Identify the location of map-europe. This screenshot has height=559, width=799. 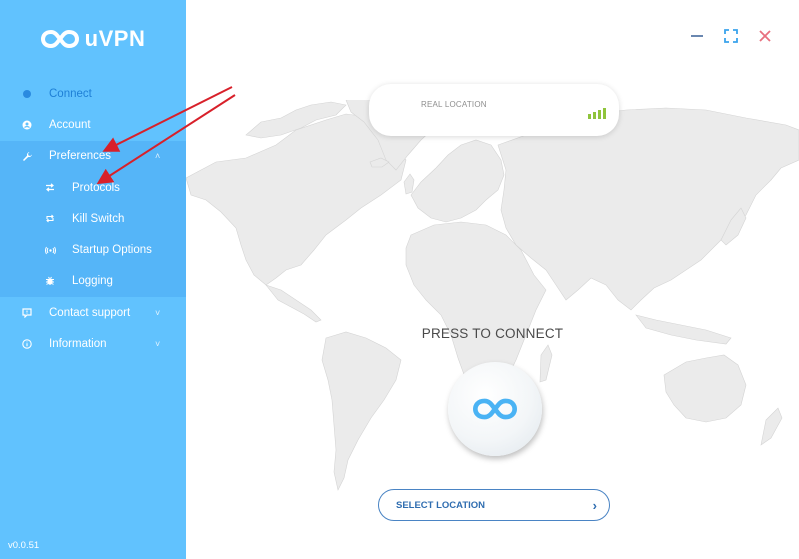
(457, 181).